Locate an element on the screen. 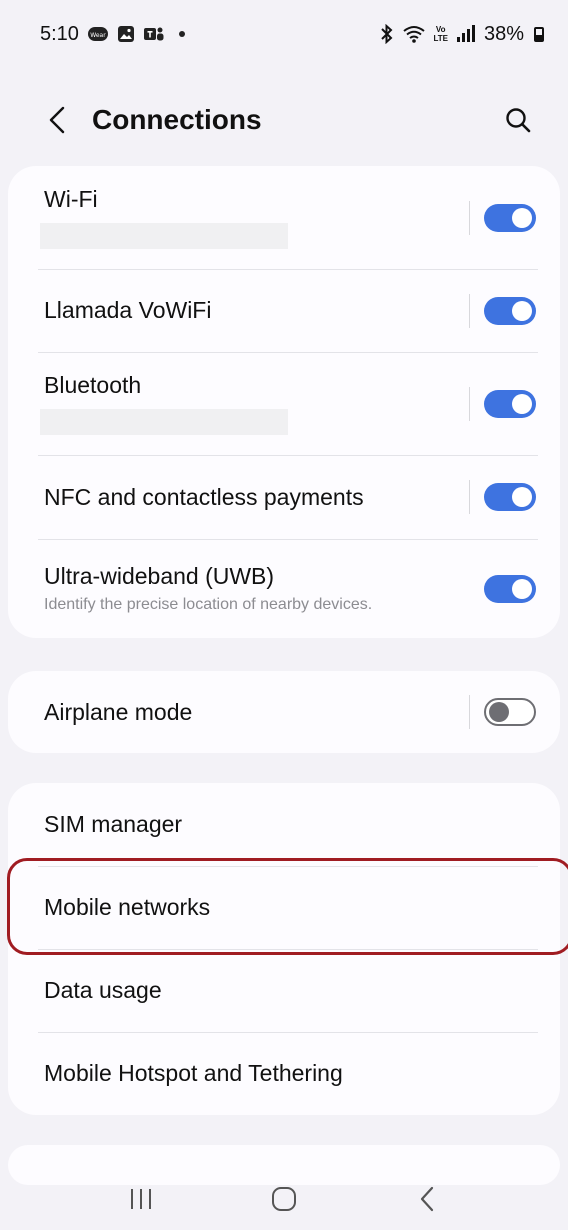 The image size is (568, 1230). page-title: Connections is located at coordinates (177, 119).